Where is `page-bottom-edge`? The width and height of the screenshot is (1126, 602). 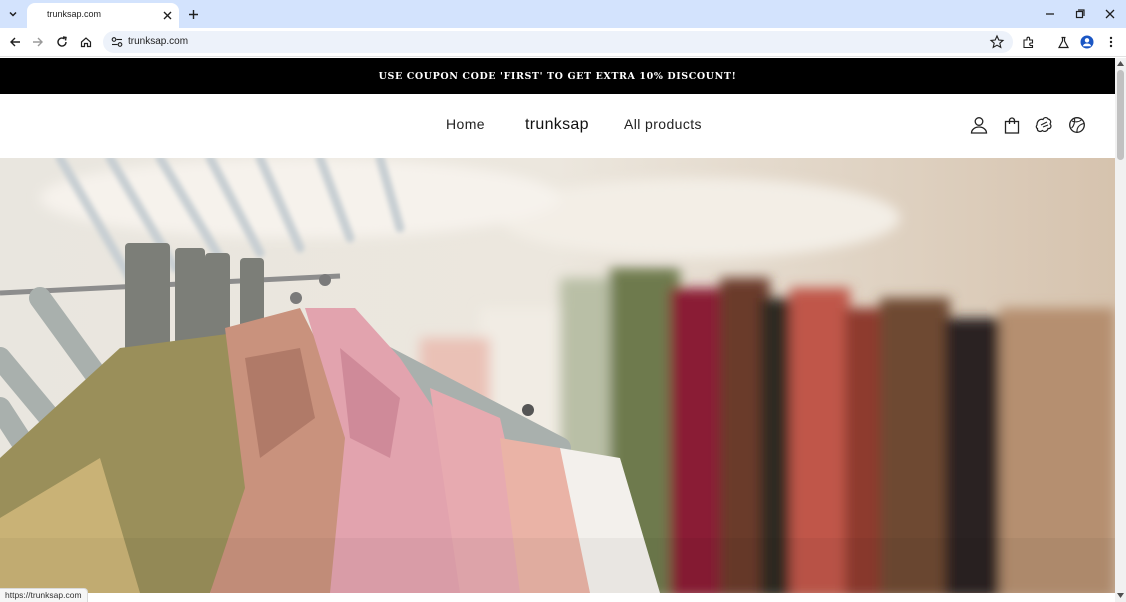 page-bottom-edge is located at coordinates (557, 597).